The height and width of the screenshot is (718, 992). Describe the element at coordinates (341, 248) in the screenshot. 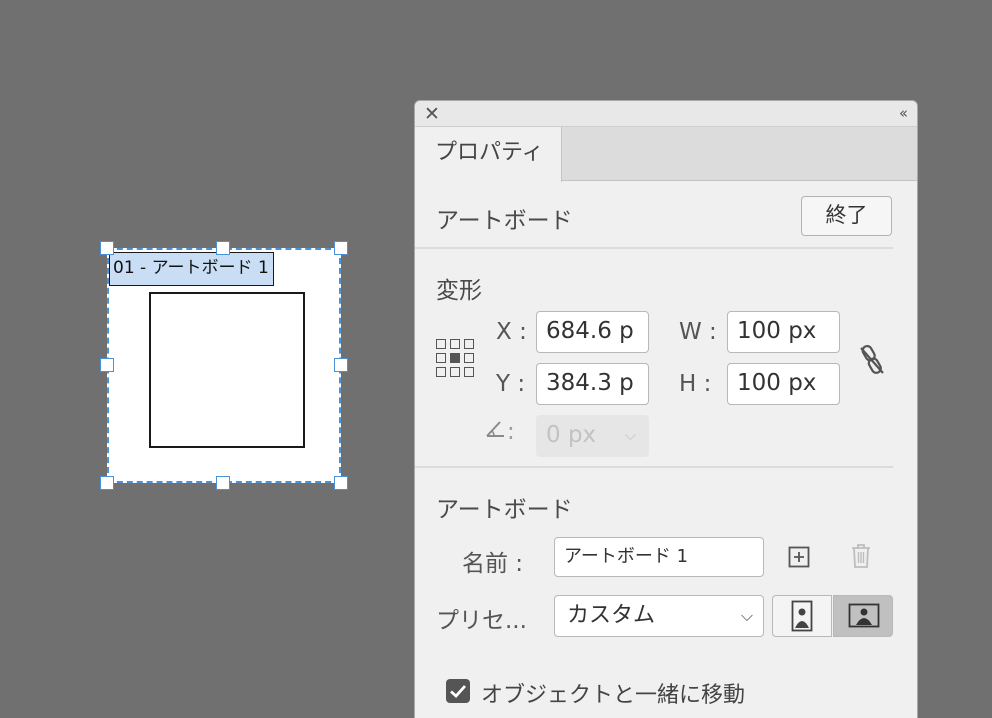

I see `resize-handle-top-right` at that location.